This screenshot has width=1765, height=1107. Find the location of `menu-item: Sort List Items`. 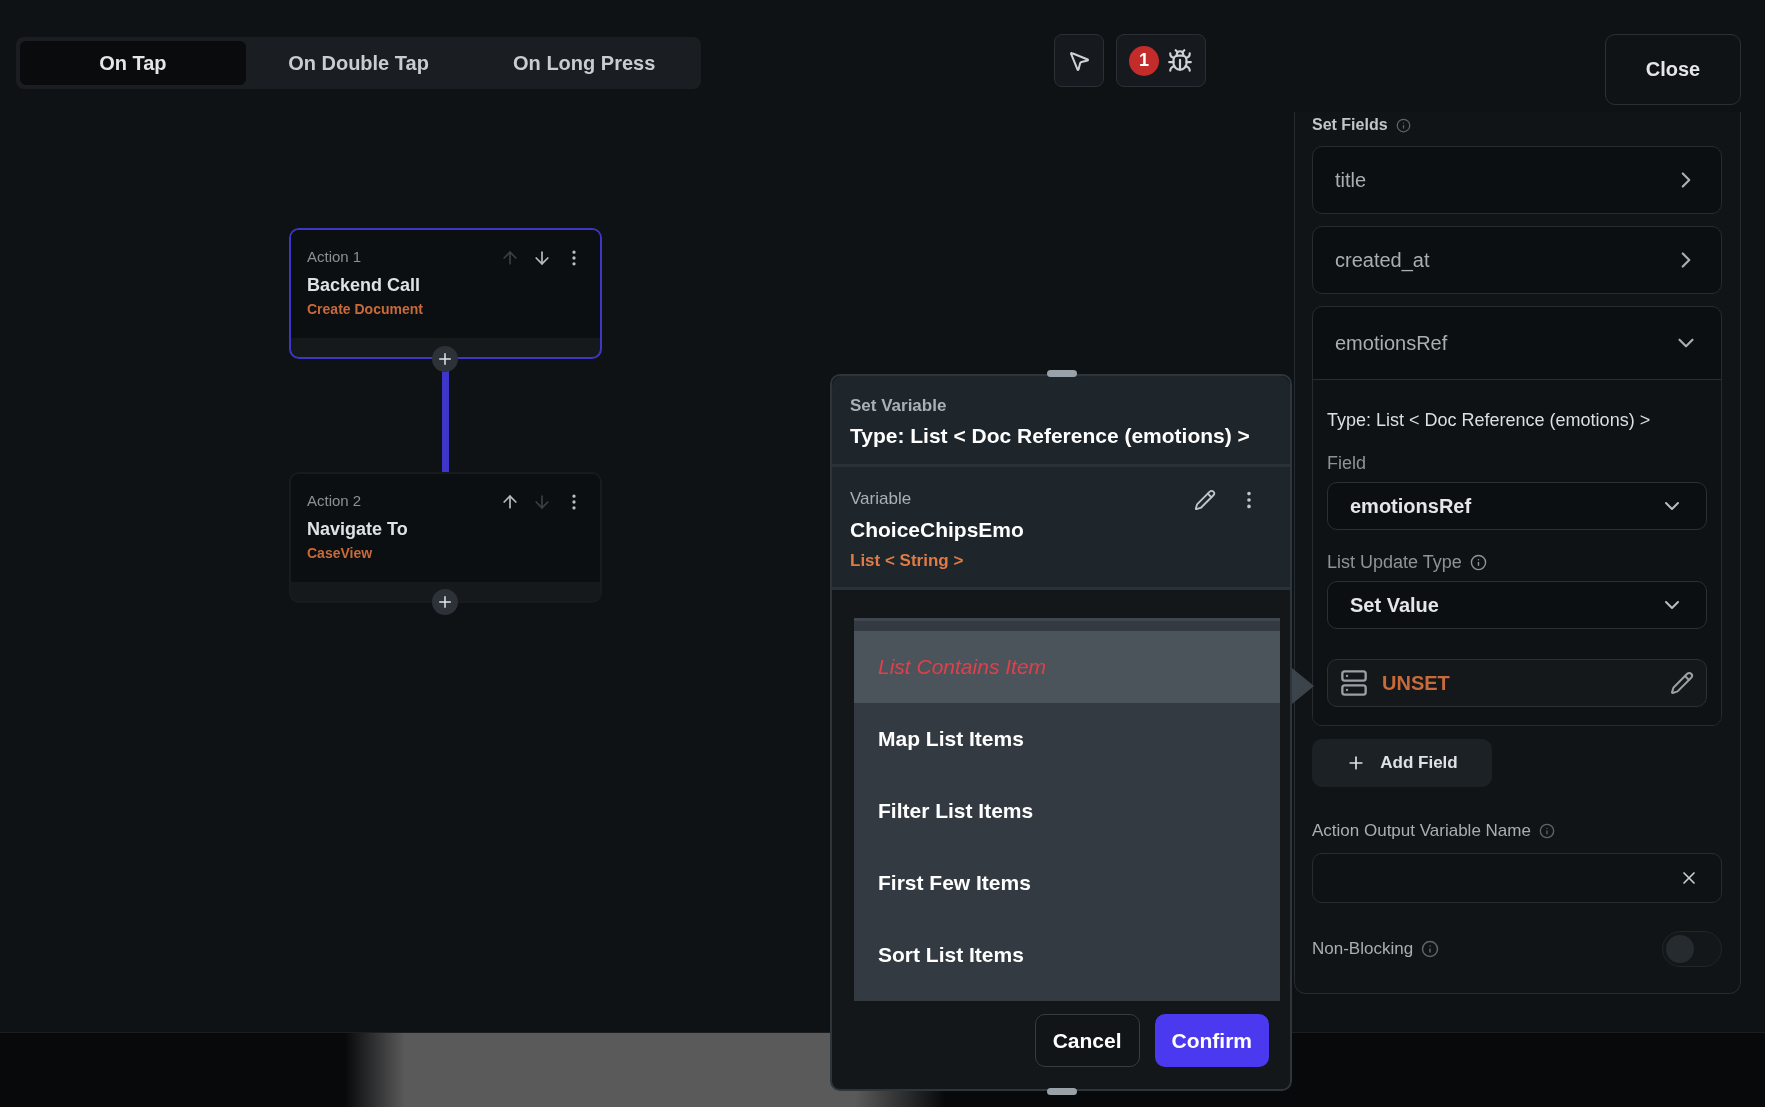

menu-item: Sort List Items is located at coordinates (1067, 955).